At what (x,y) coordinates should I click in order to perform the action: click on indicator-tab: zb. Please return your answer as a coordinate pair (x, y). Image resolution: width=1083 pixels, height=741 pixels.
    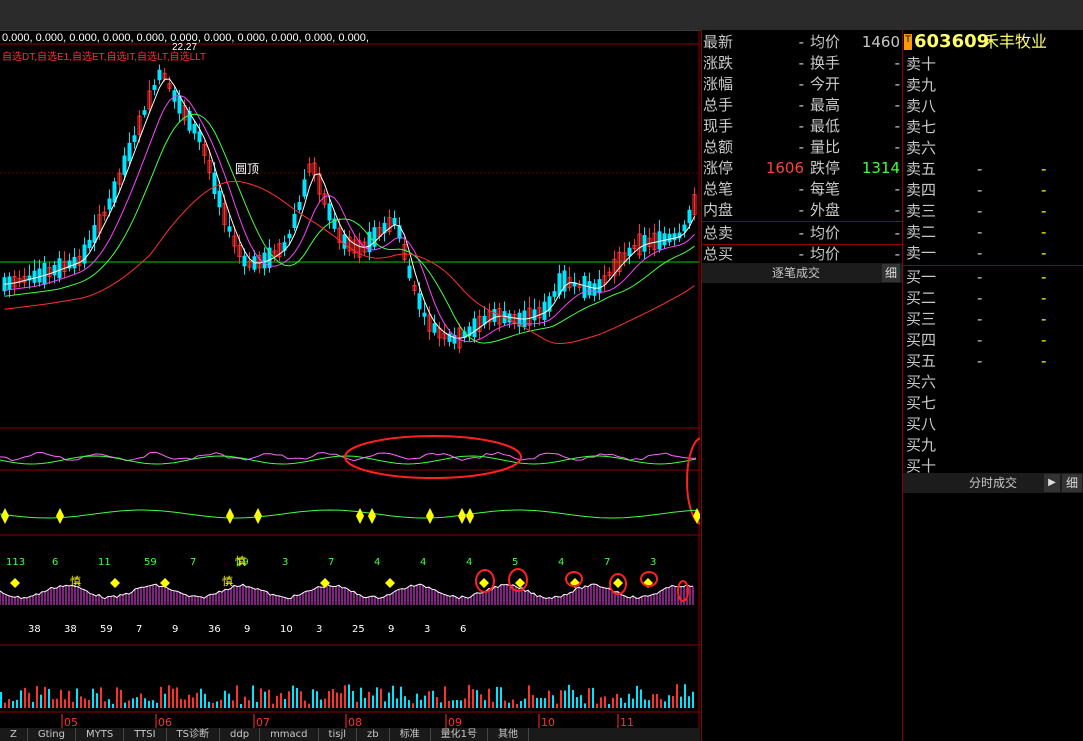
    Looking at the image, I should click on (373, 734).